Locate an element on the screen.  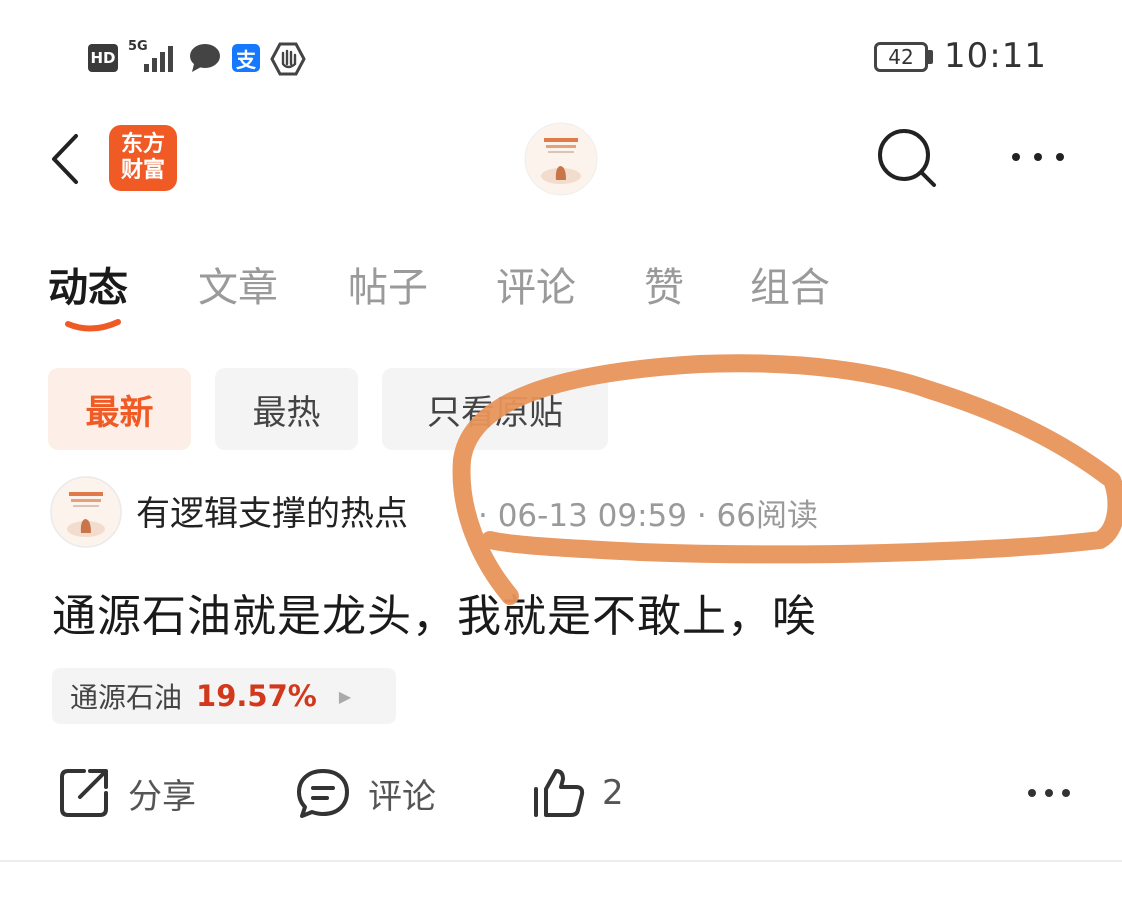
signal-icon is located at coordinates (158, 59).